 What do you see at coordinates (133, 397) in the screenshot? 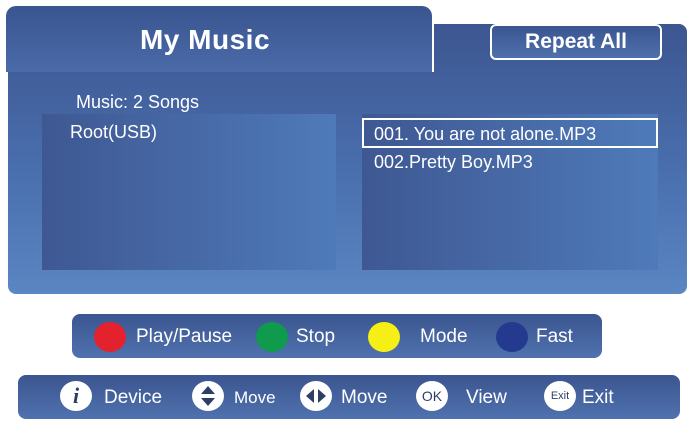
I see `device-label: Device` at bounding box center [133, 397].